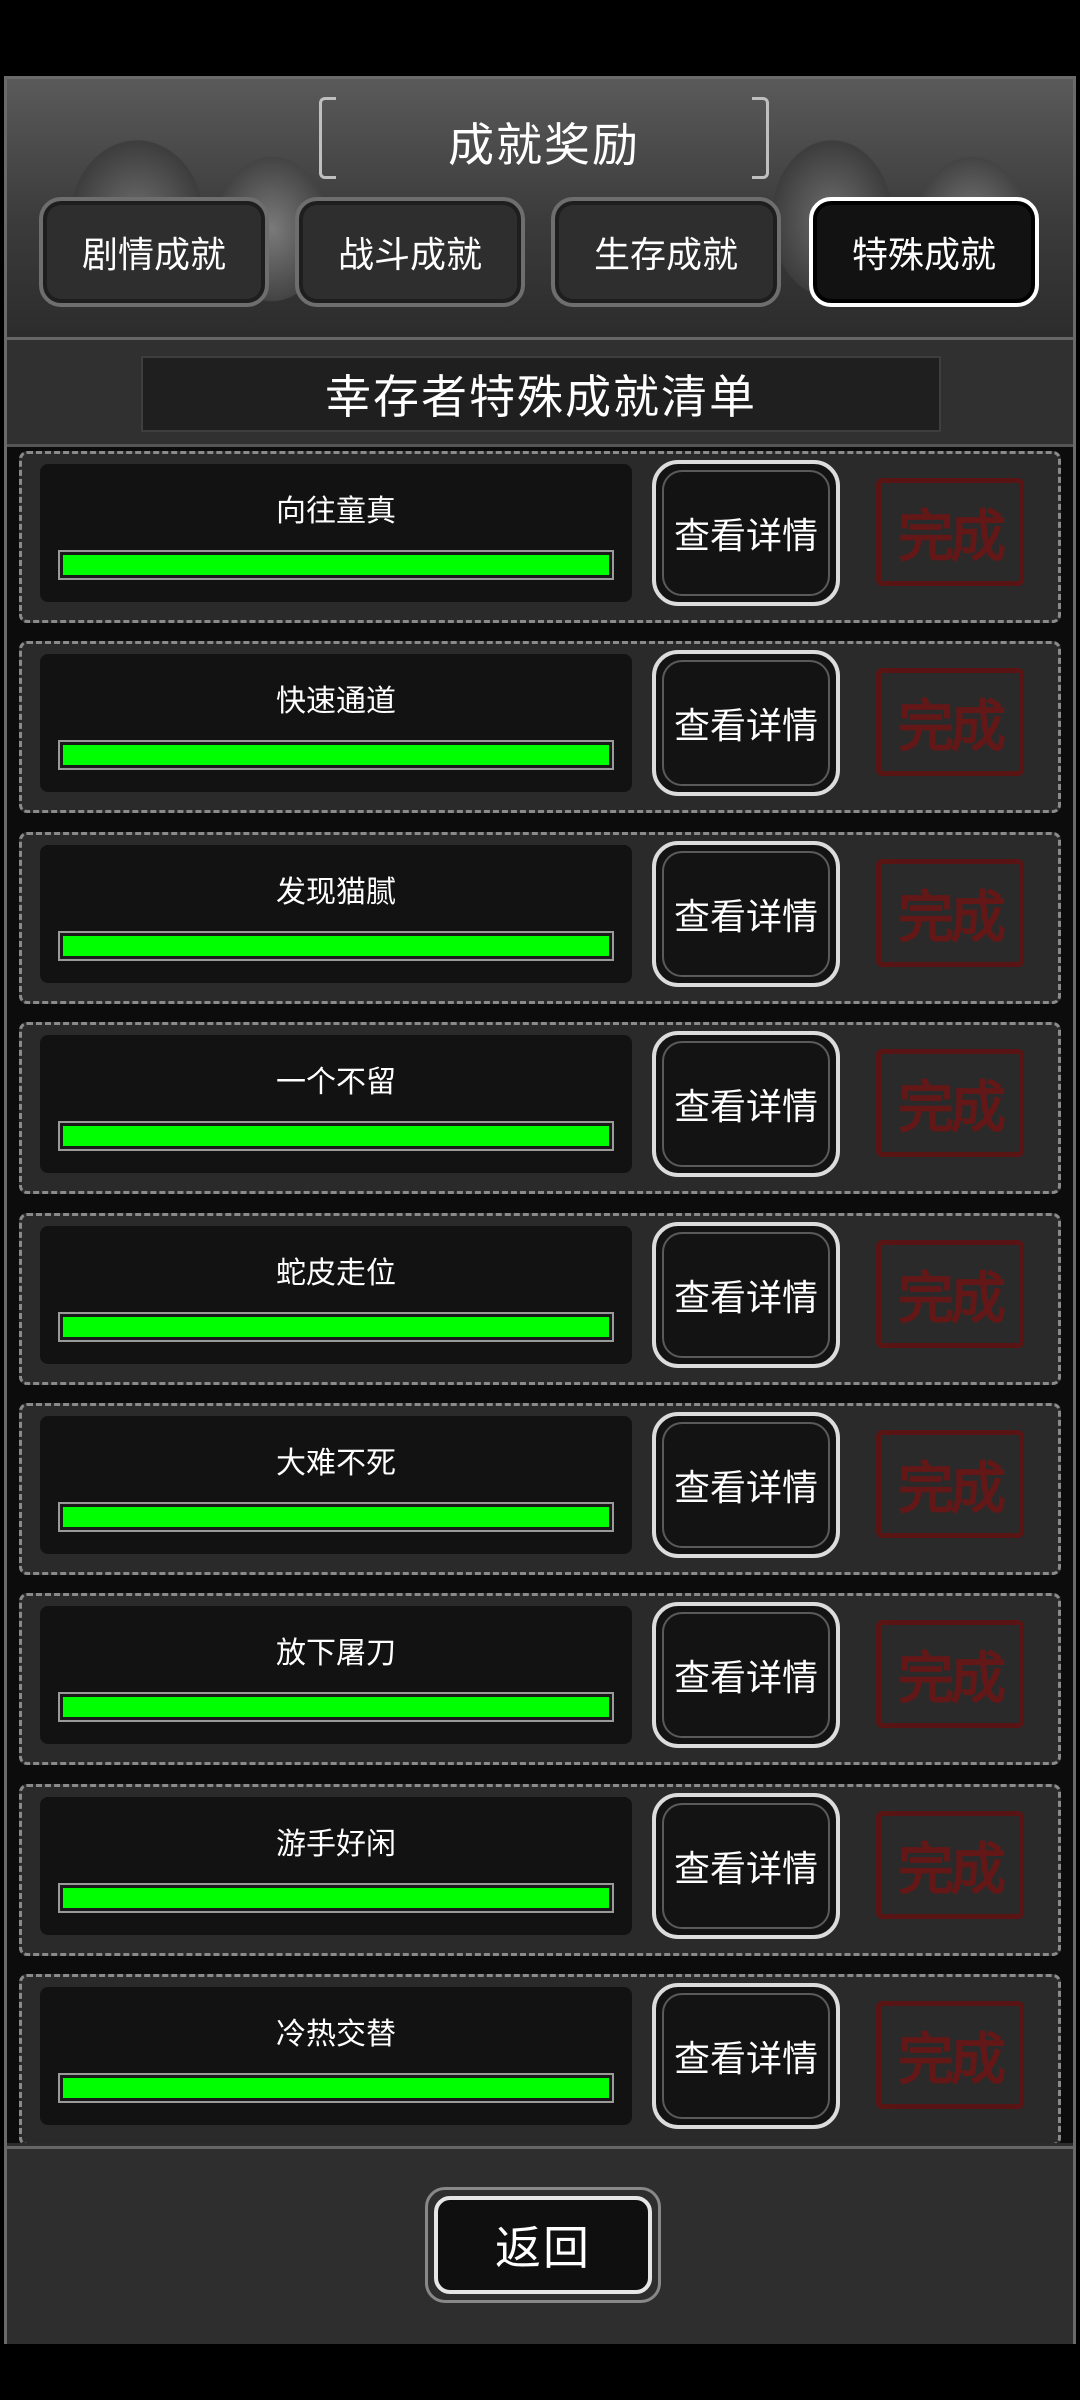 The width and height of the screenshot is (1080, 2400). I want to click on achievement-name: 放下屠刀, so click(336, 1653).